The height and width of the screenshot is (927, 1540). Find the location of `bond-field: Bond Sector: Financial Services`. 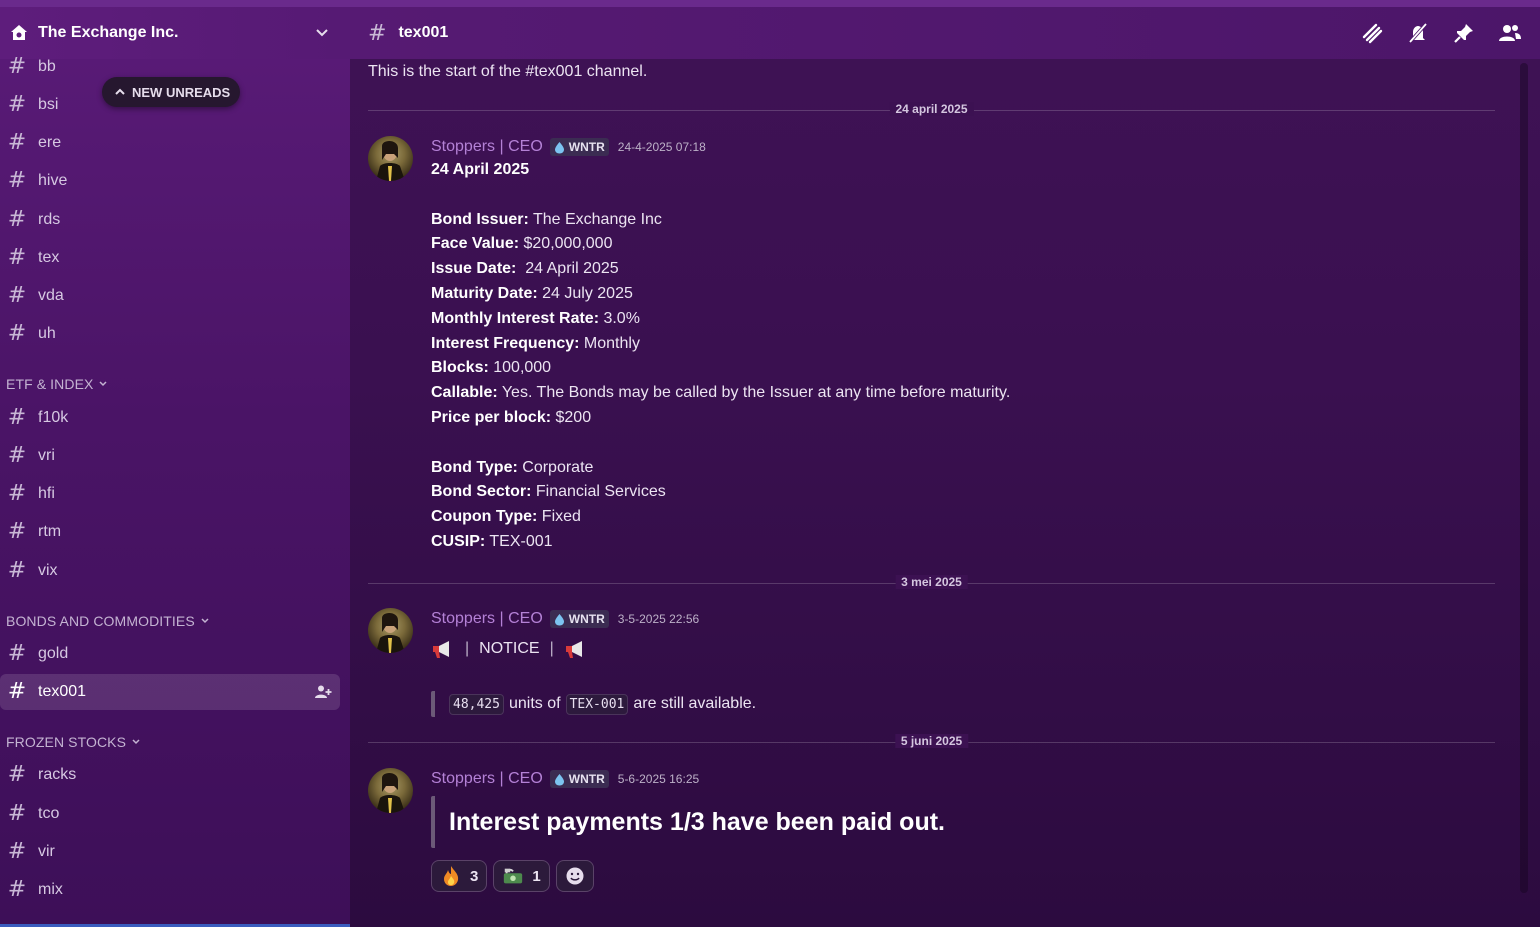

bond-field: Bond Sector: Financial Services is located at coordinates (548, 492).